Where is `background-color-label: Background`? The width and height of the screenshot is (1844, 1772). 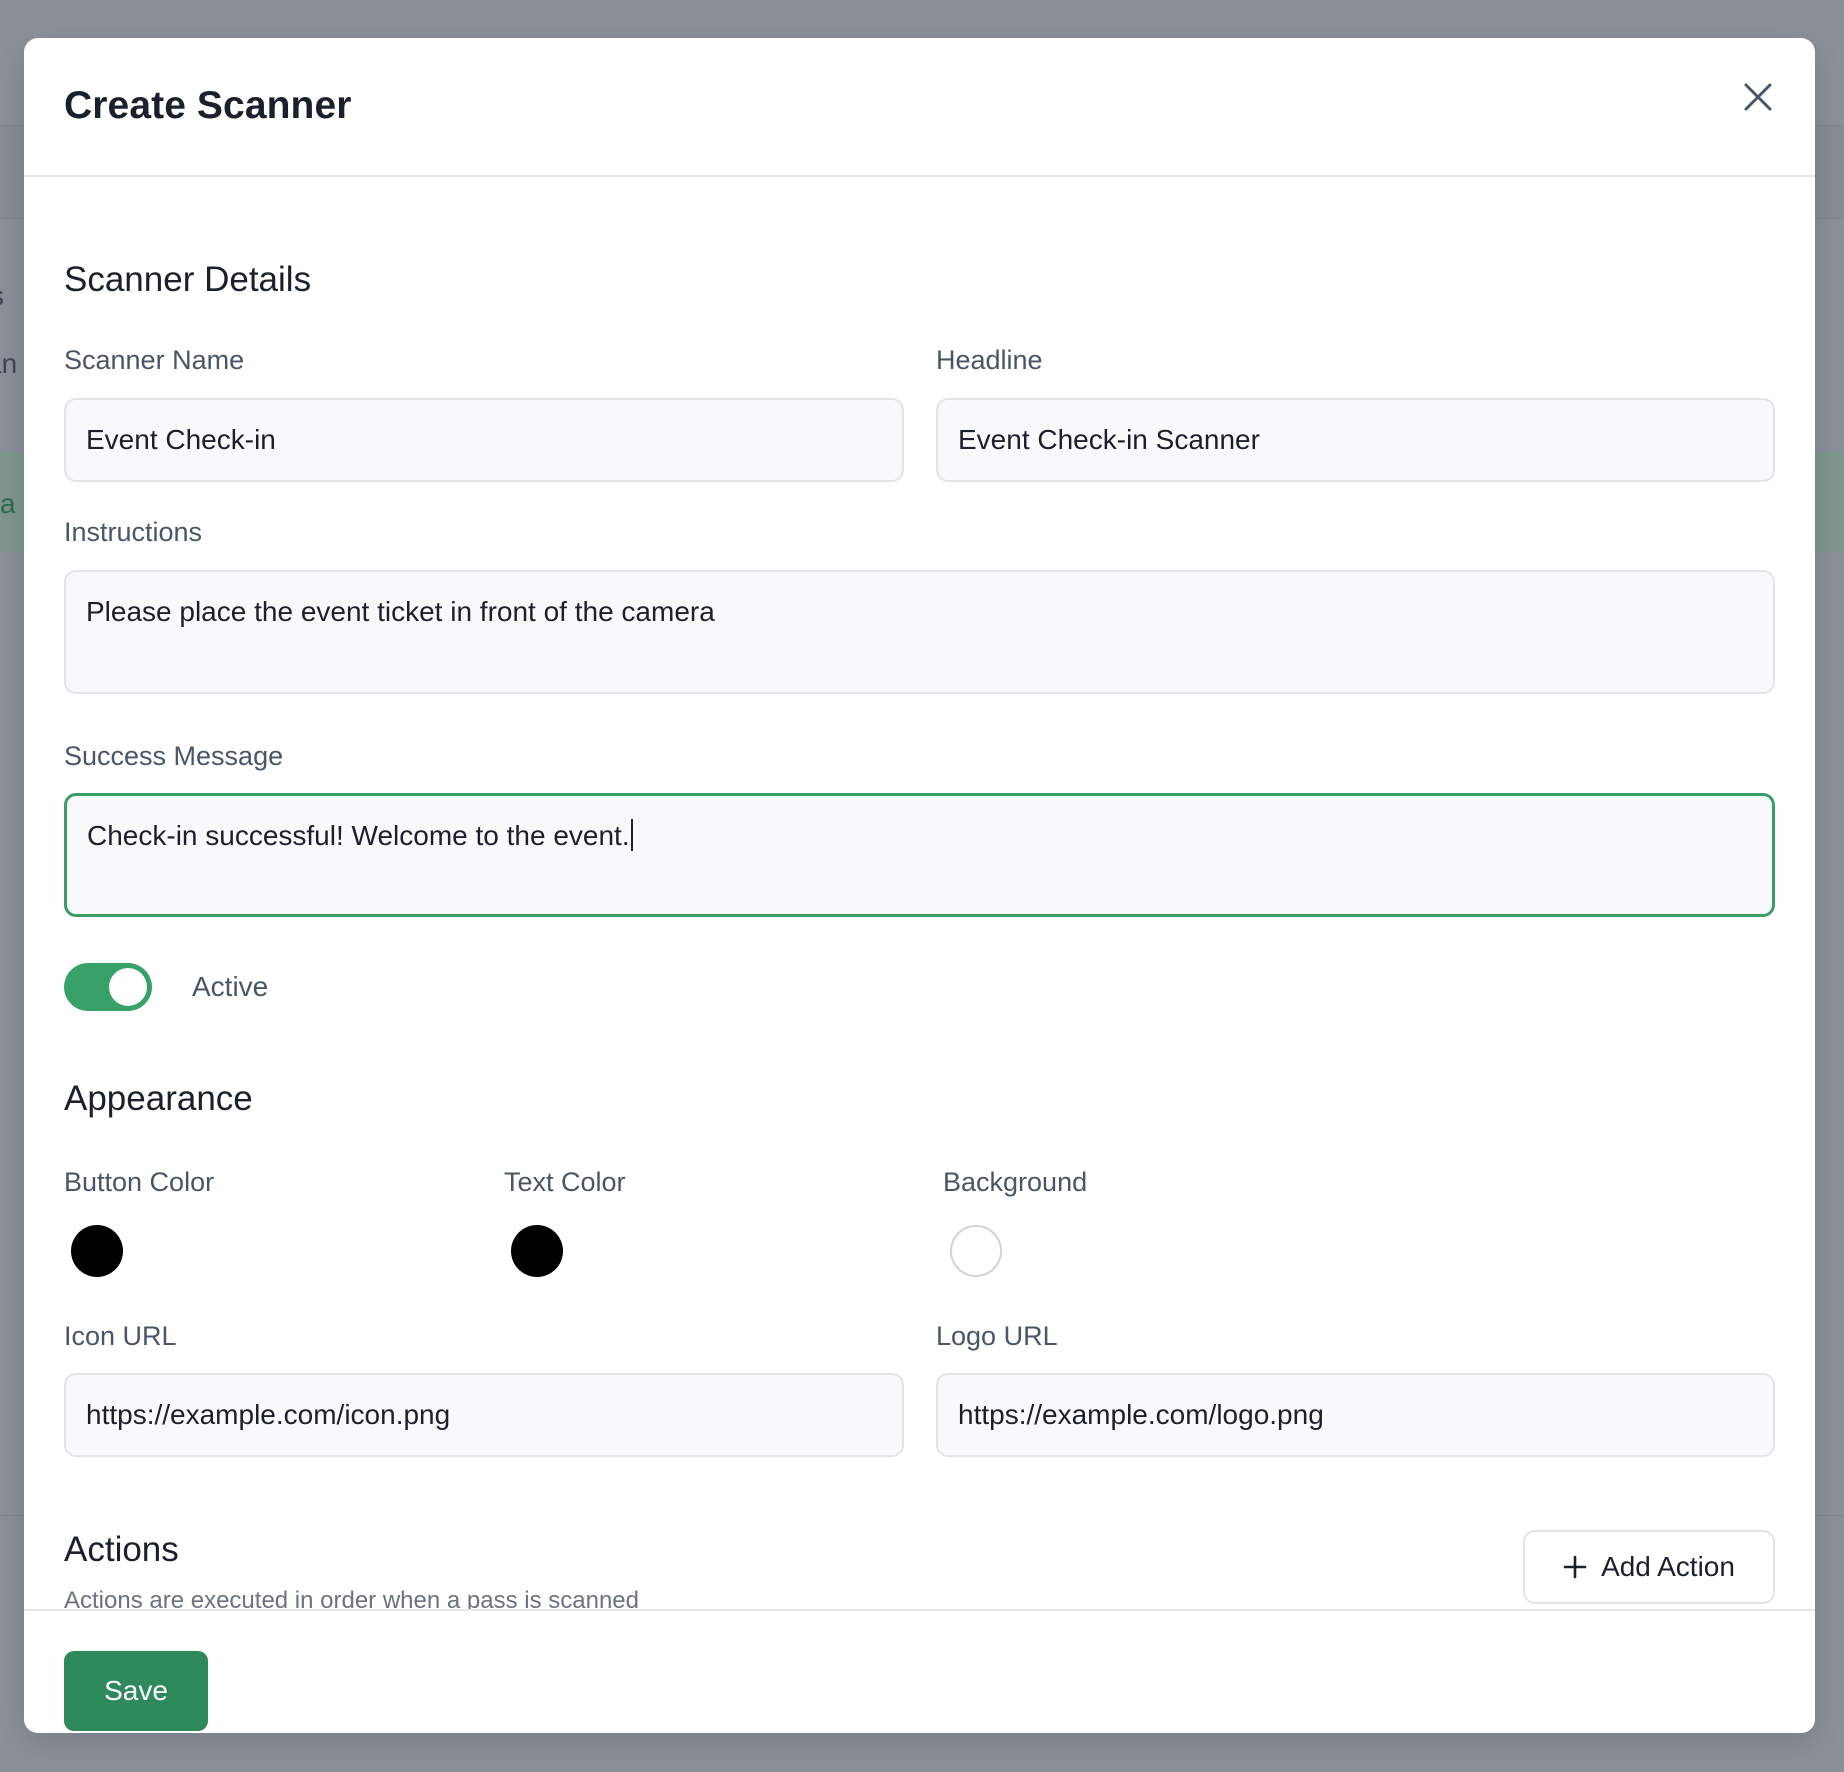
background-color-label: Background is located at coordinates (1015, 1182).